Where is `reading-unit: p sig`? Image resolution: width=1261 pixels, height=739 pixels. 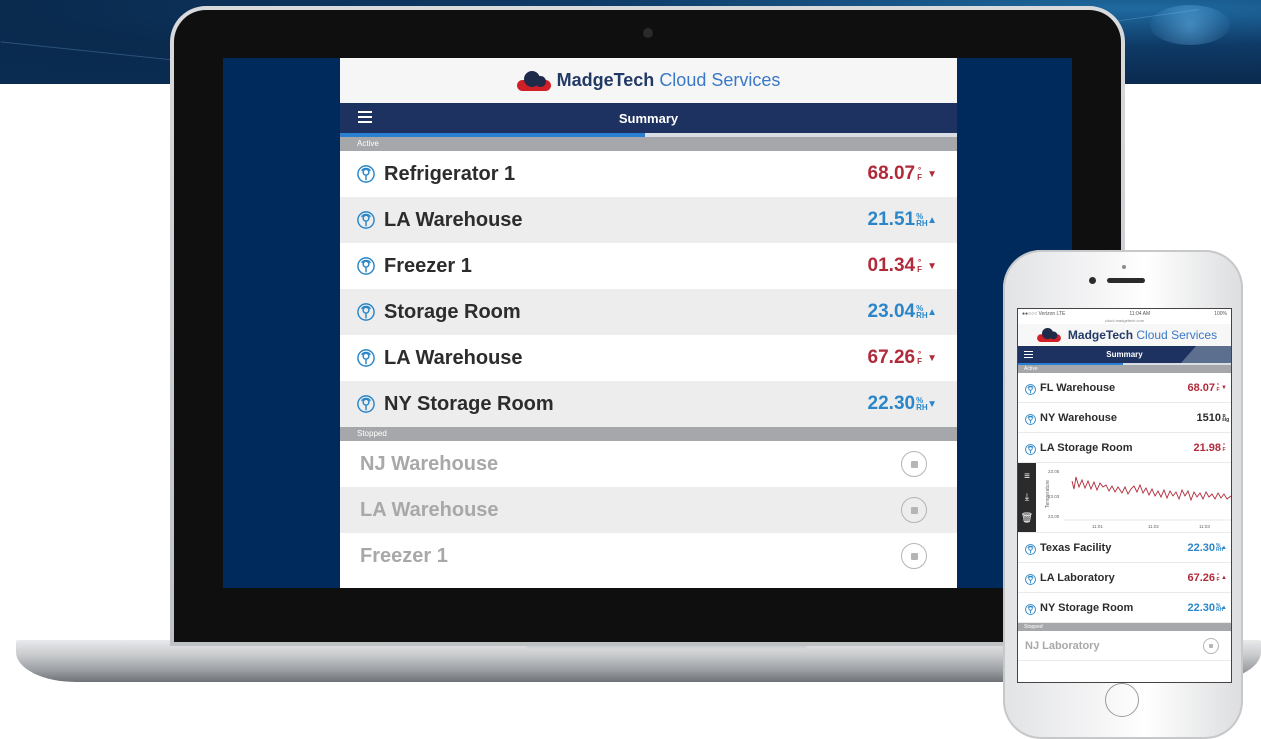
reading-unit: p sig is located at coordinates (1226, 418).